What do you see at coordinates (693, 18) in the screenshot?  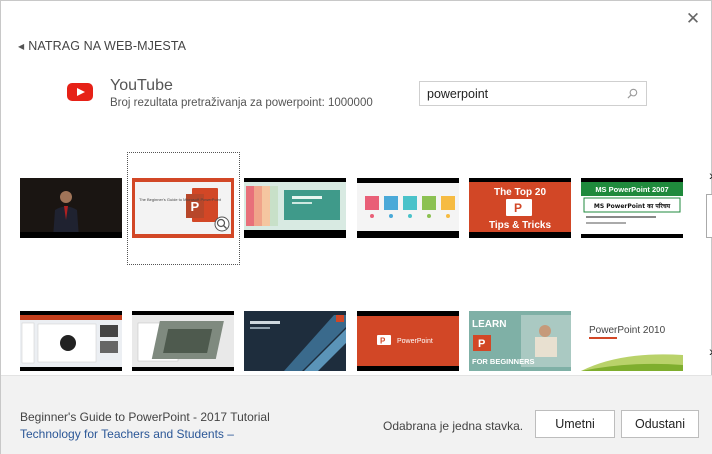 I see `close-icon: ✕` at bounding box center [693, 18].